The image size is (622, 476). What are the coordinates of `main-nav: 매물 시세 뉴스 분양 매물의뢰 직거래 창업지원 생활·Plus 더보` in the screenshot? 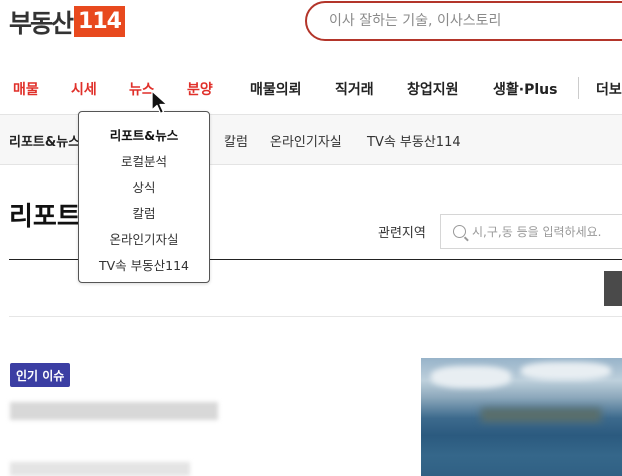 It's located at (311, 89).